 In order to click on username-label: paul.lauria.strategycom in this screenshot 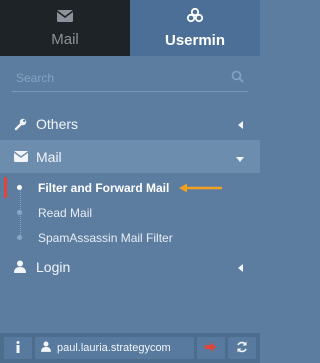, I will do `click(114, 348)`.